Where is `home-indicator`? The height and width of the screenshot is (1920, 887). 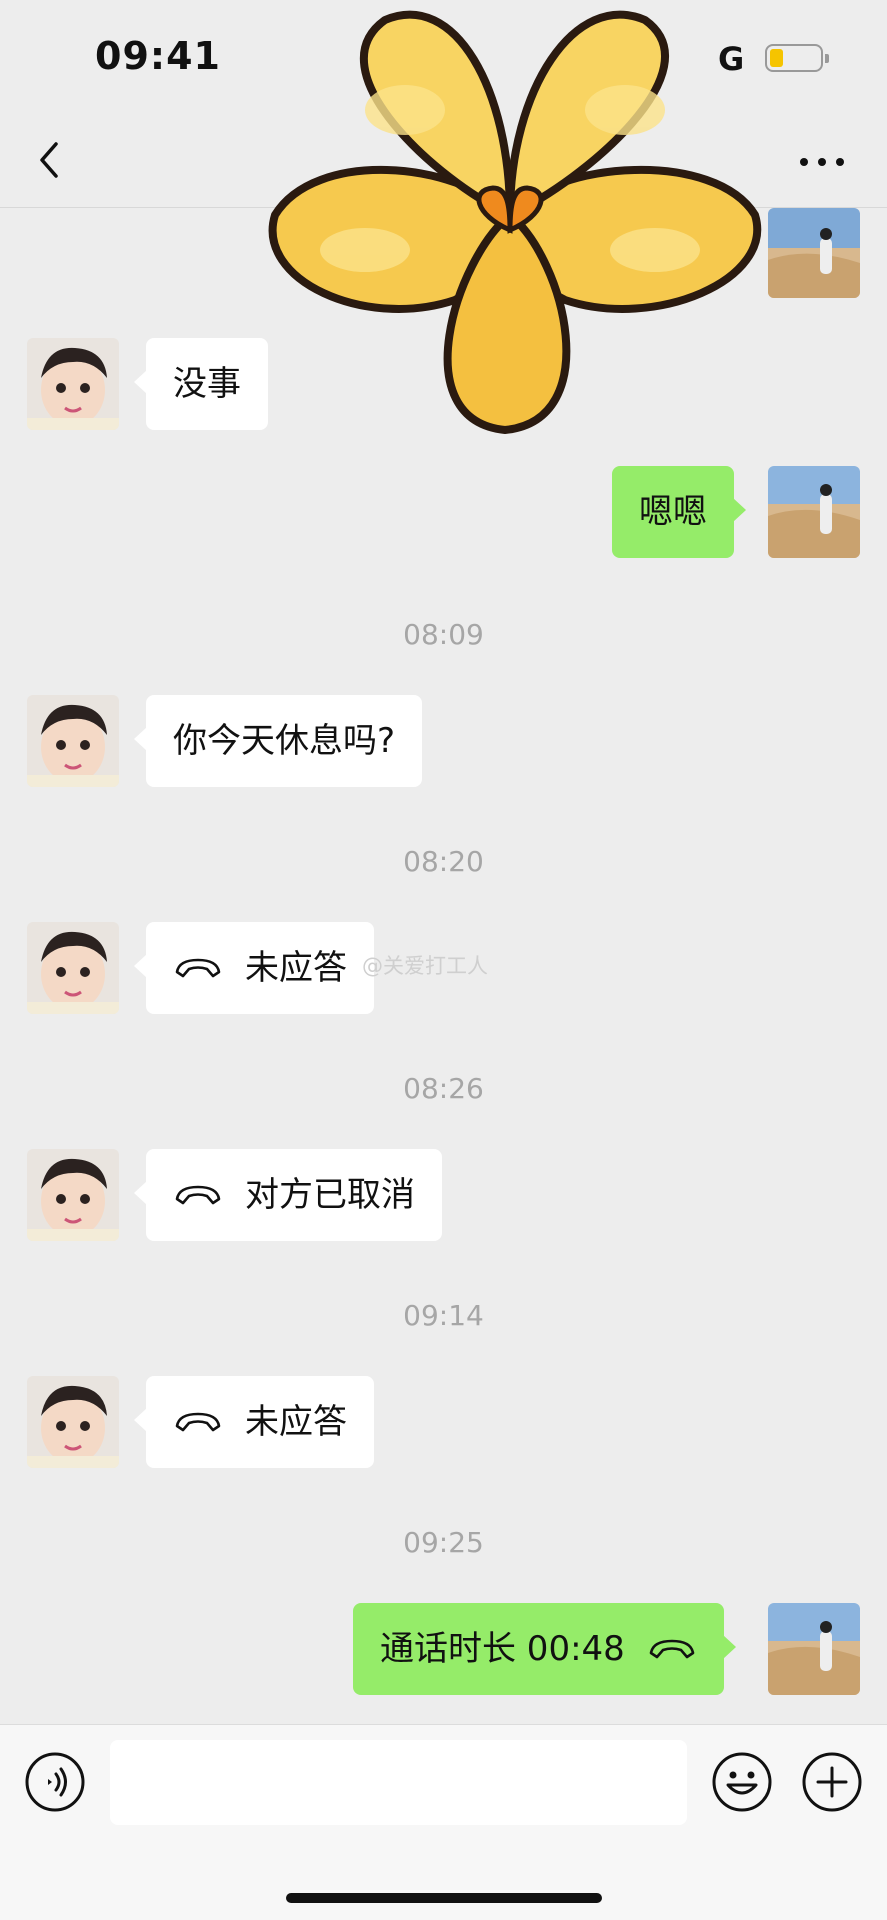 home-indicator is located at coordinates (444, 1898).